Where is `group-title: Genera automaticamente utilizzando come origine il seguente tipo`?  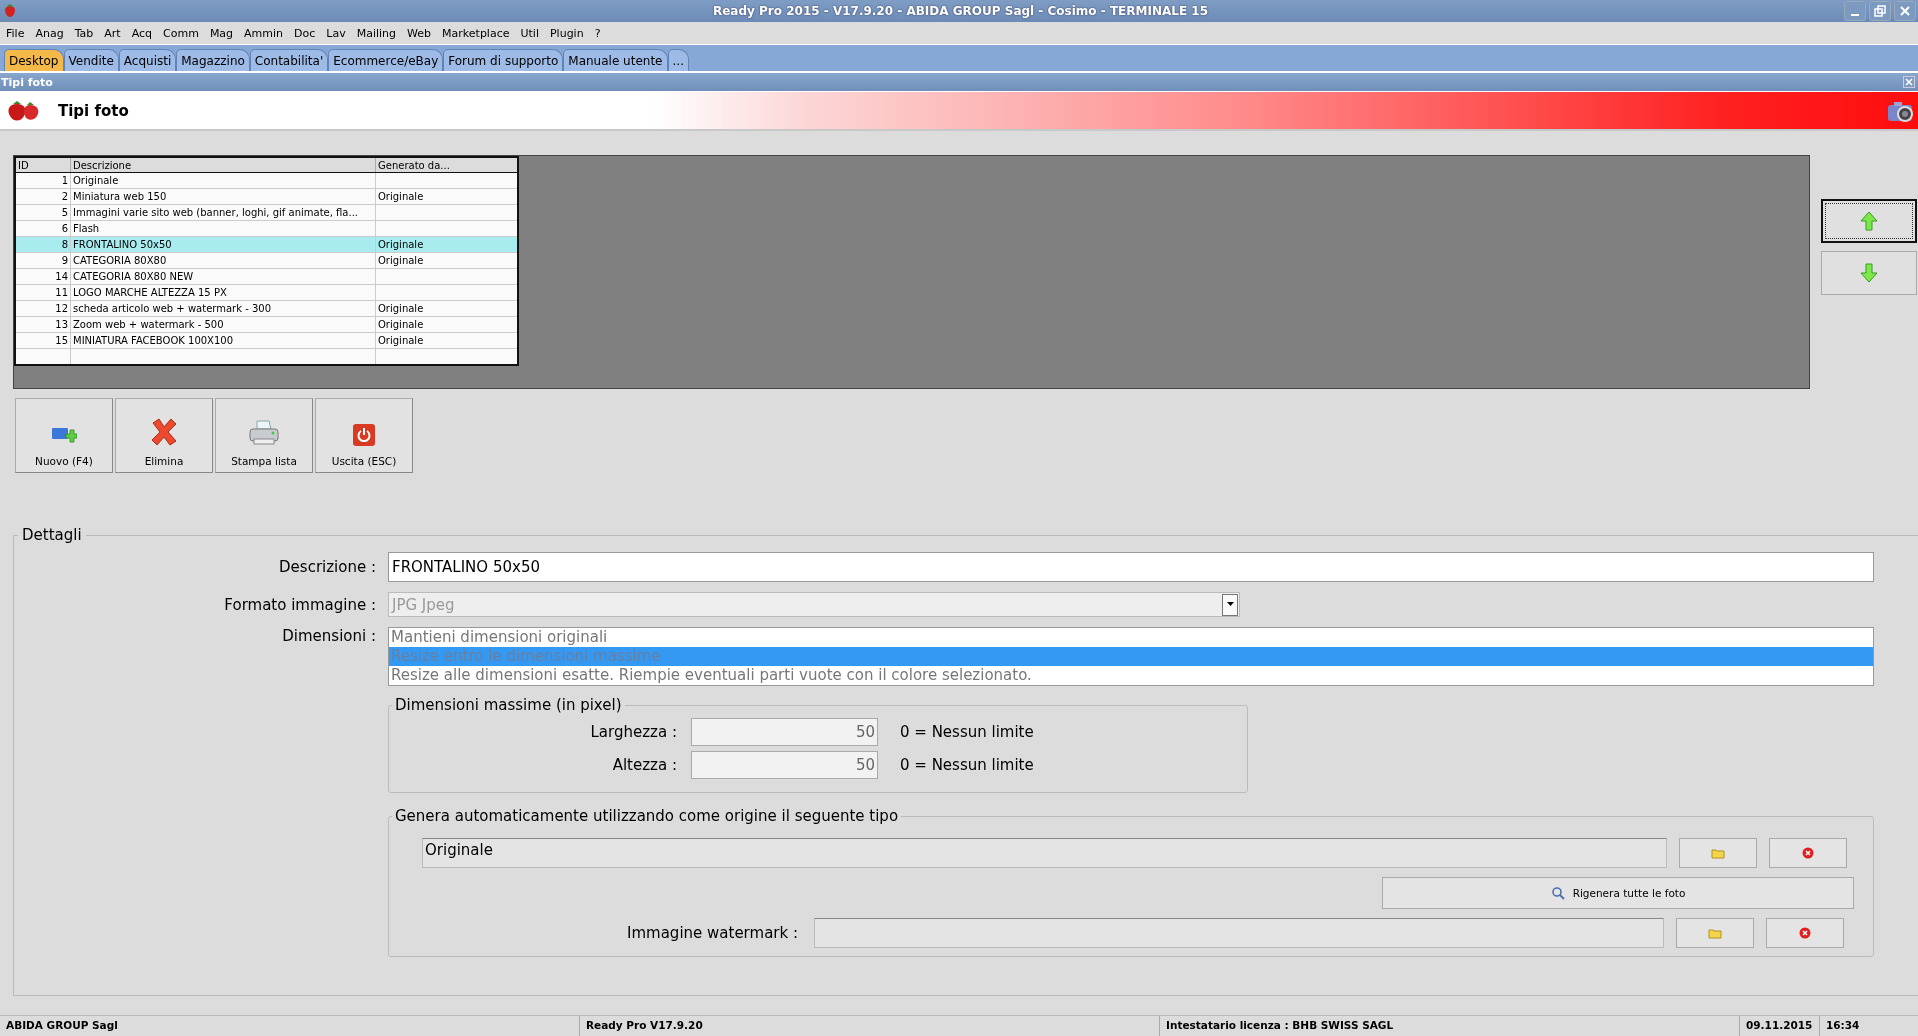
group-title: Genera automaticamente utilizzando come origine il seguente tipo is located at coordinates (647, 816).